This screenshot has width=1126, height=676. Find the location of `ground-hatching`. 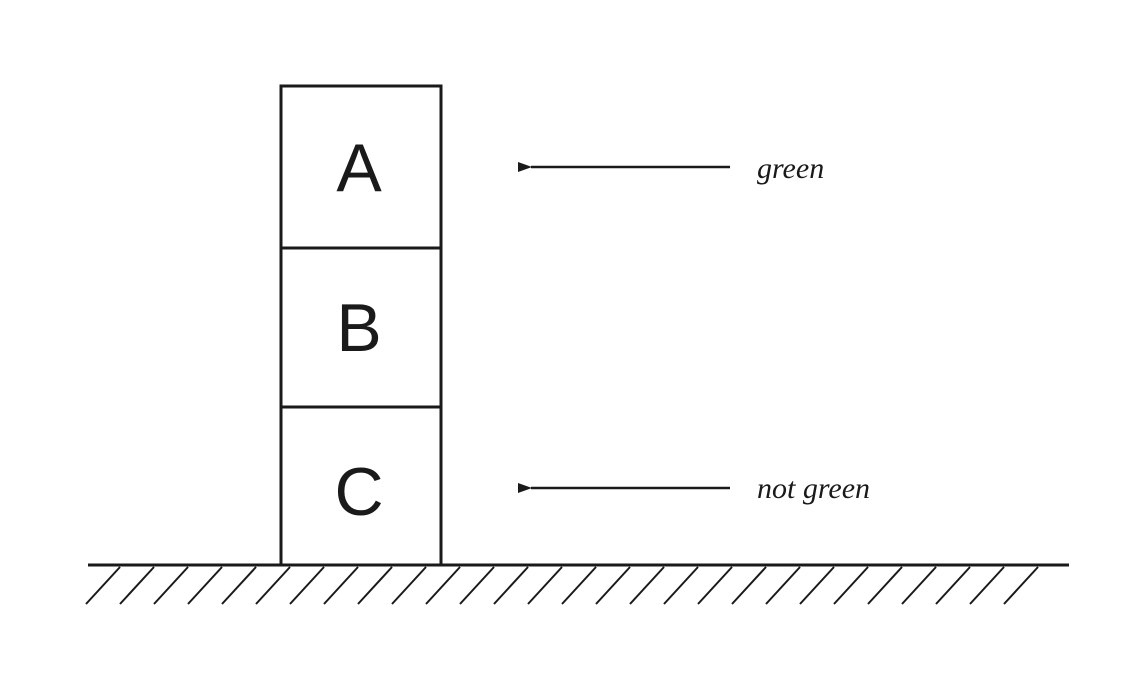

ground-hatching is located at coordinates (562, 585).